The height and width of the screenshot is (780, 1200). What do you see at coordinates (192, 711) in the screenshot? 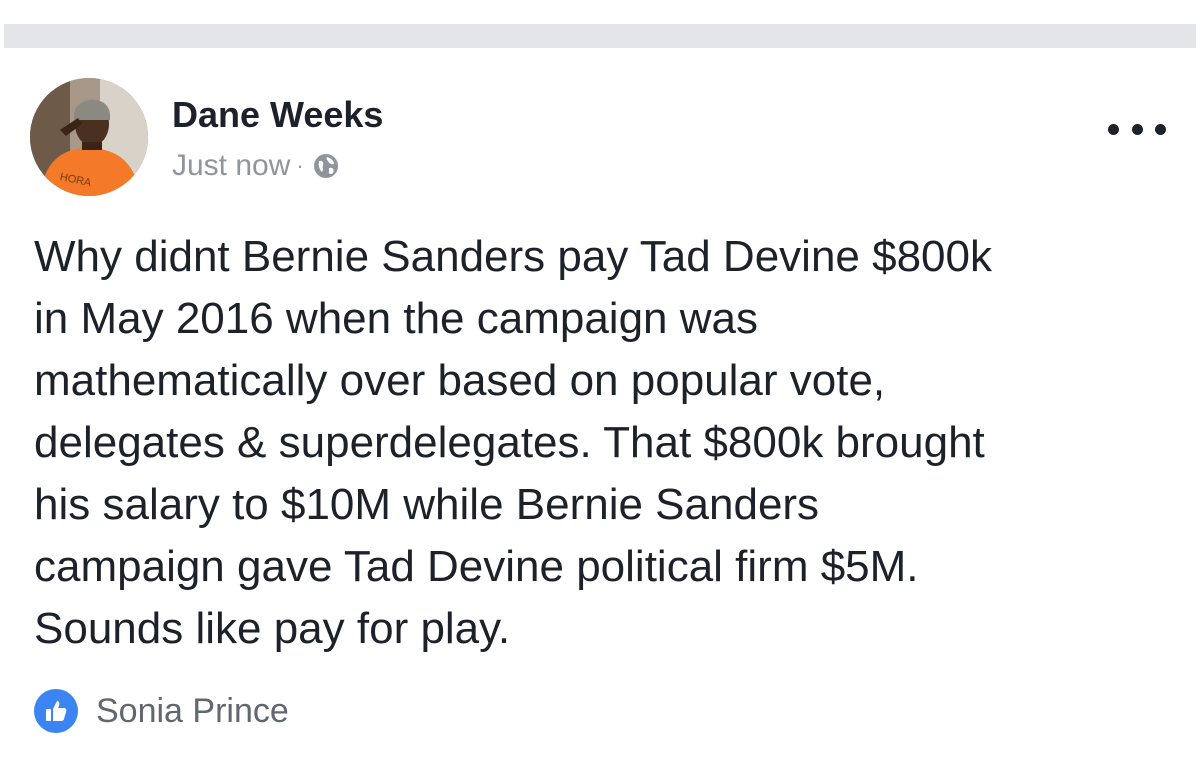
I see `reactor-names: Sonia Prince` at bounding box center [192, 711].